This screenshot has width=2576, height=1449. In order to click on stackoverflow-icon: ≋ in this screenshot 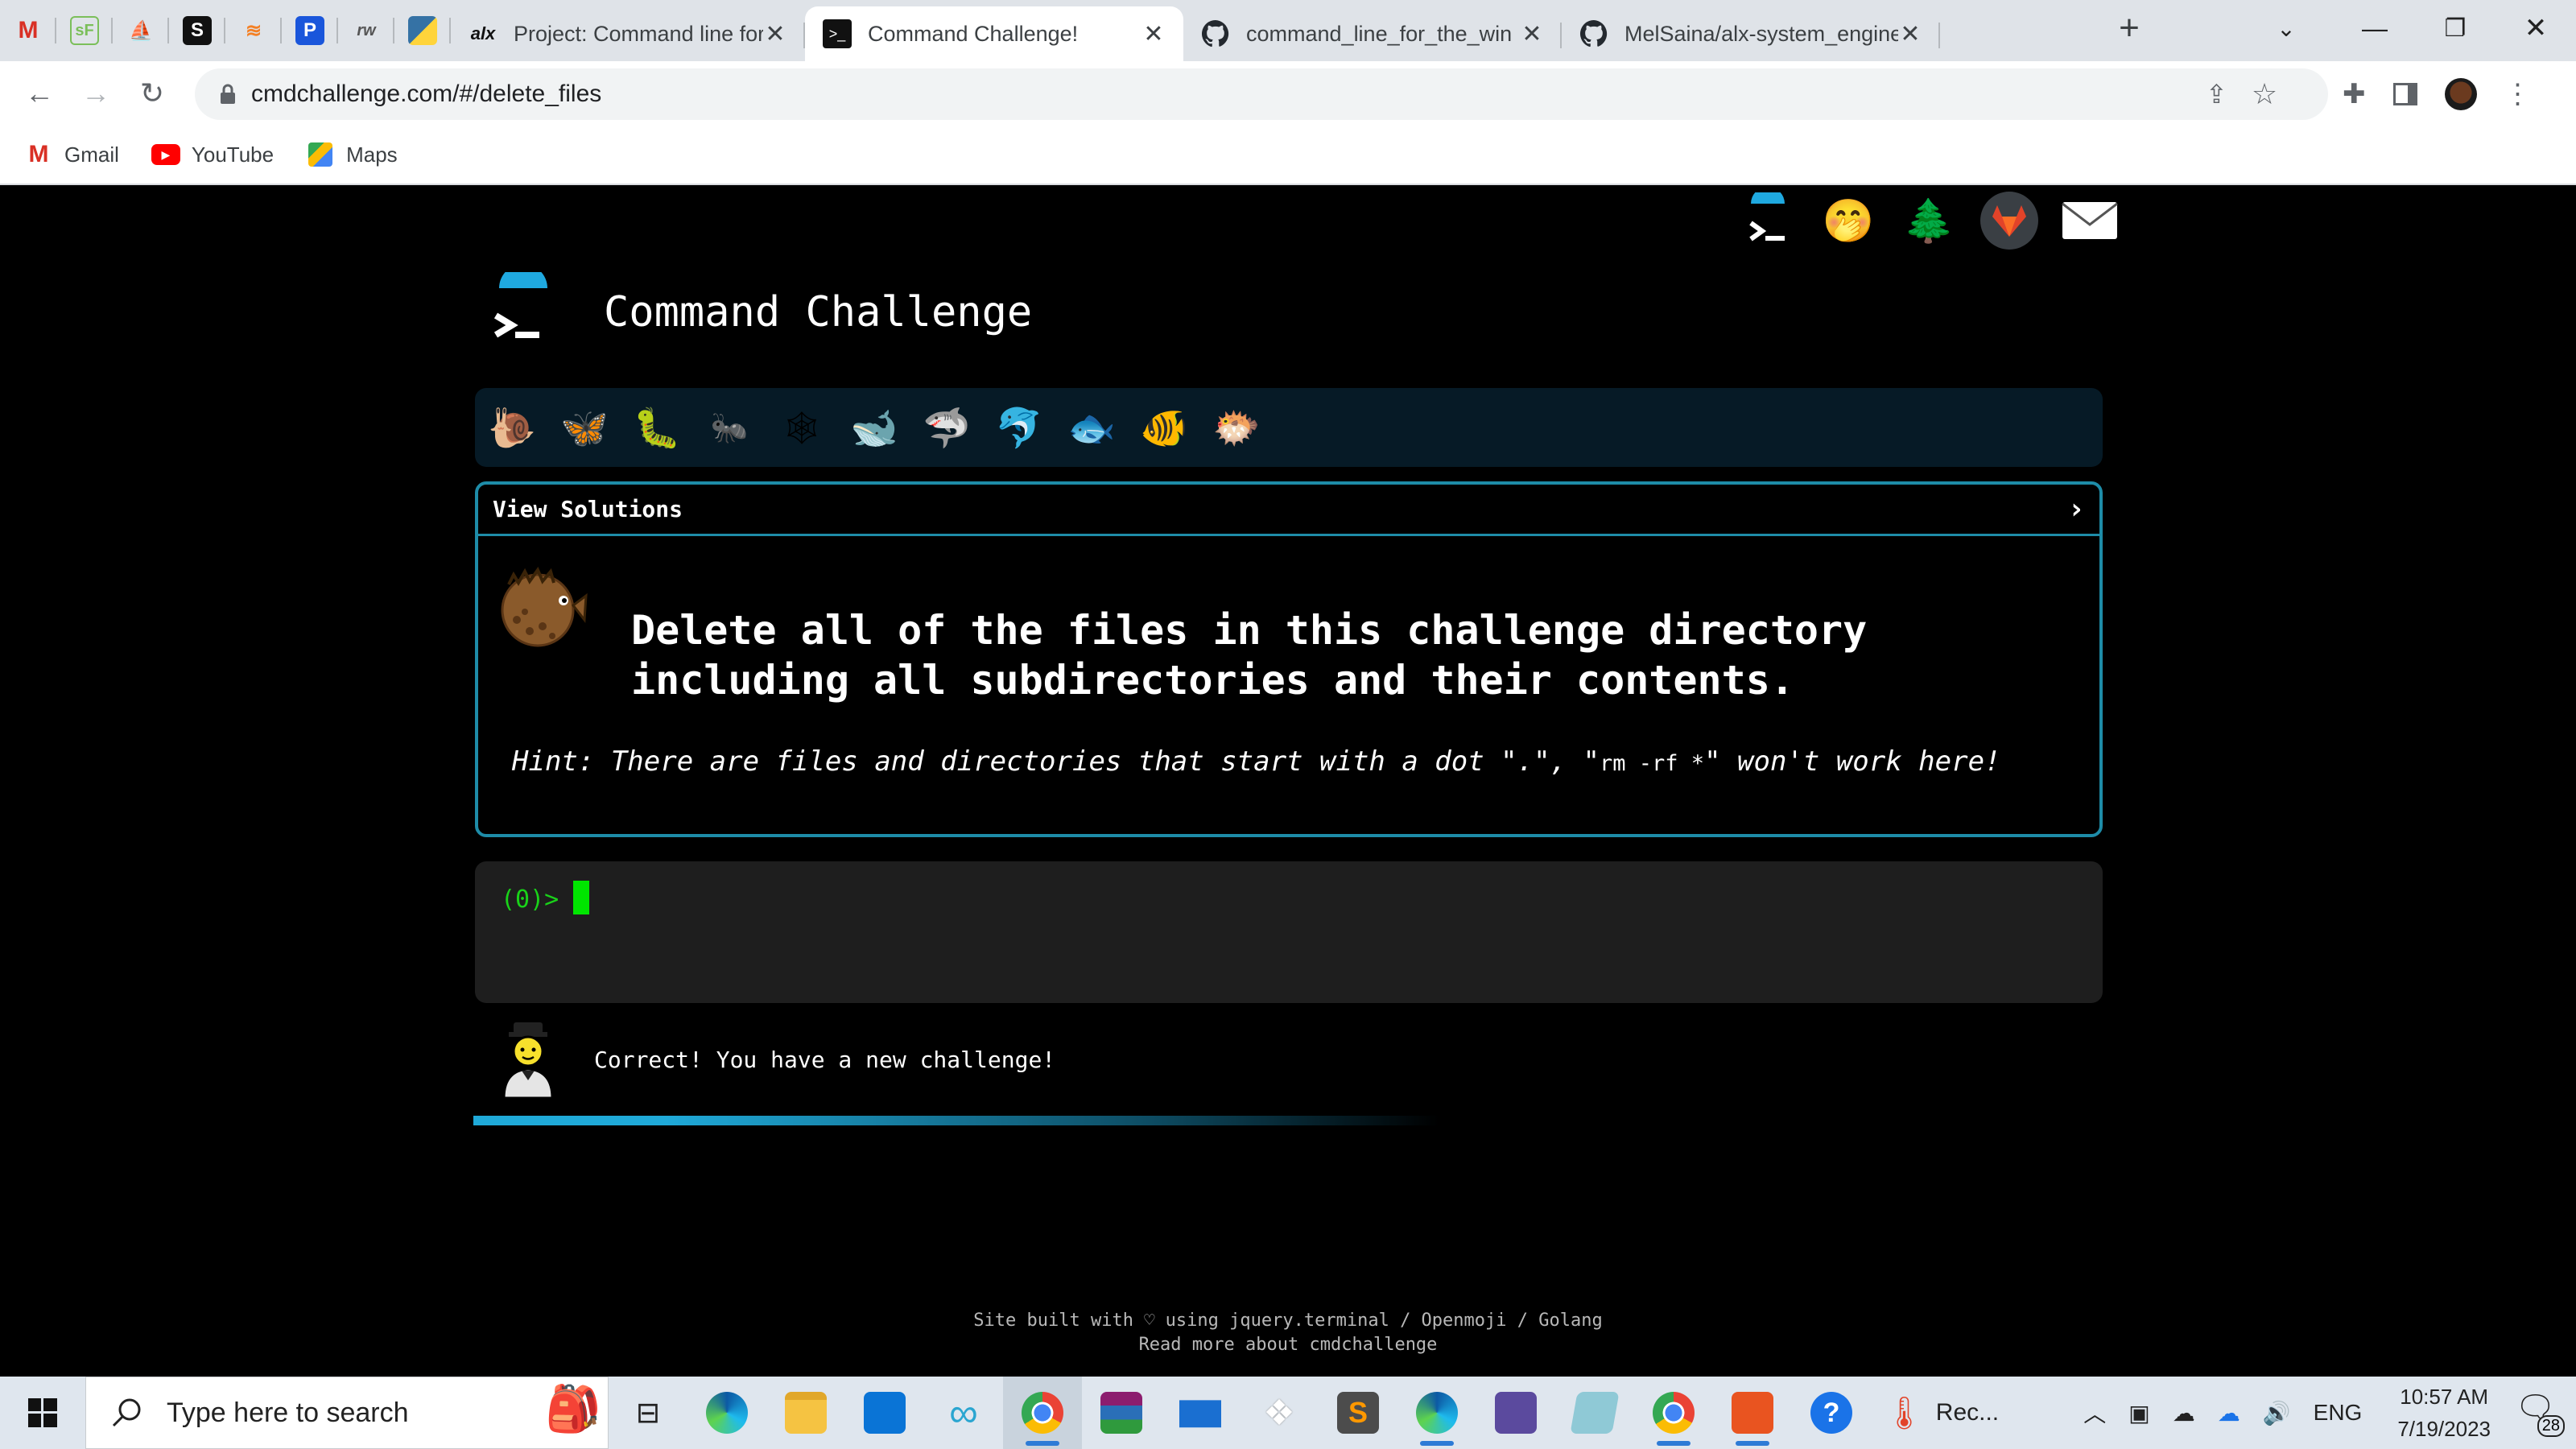, I will do `click(253, 30)`.